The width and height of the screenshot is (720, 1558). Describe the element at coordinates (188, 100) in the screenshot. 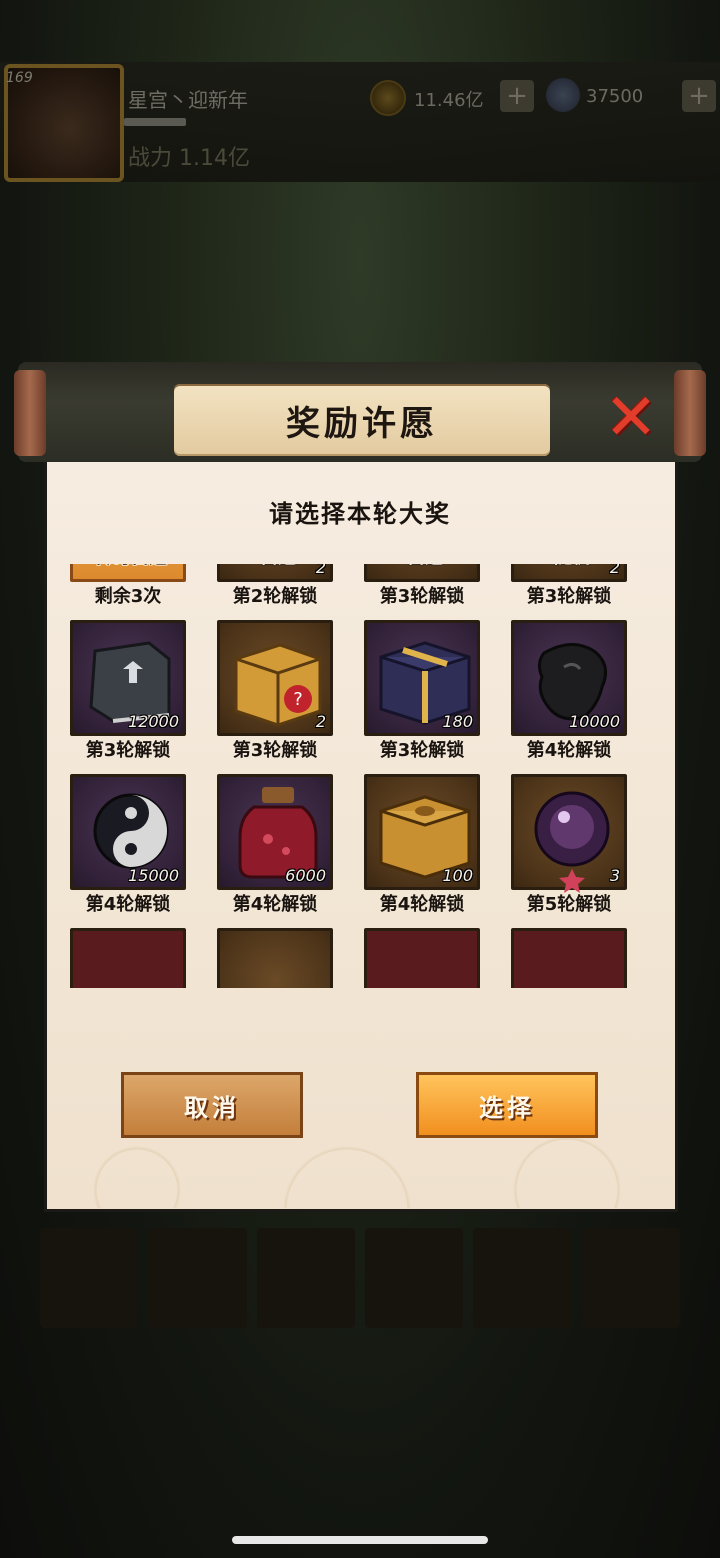

I see `player-name: 星宫丶迎新年` at that location.